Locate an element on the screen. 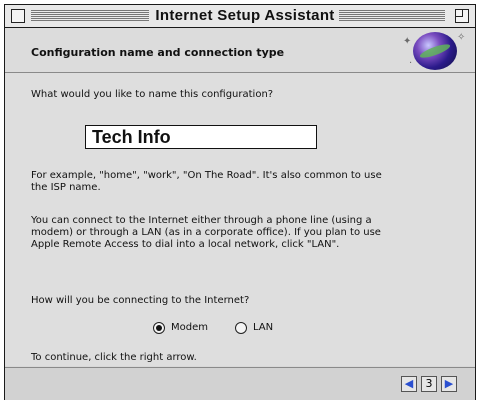  sparkle-icon: ✦ is located at coordinates (407, 41).